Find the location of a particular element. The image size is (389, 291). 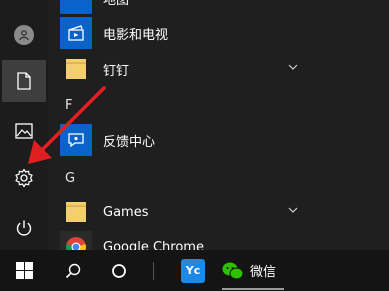

wechat-icon is located at coordinates (233, 270).